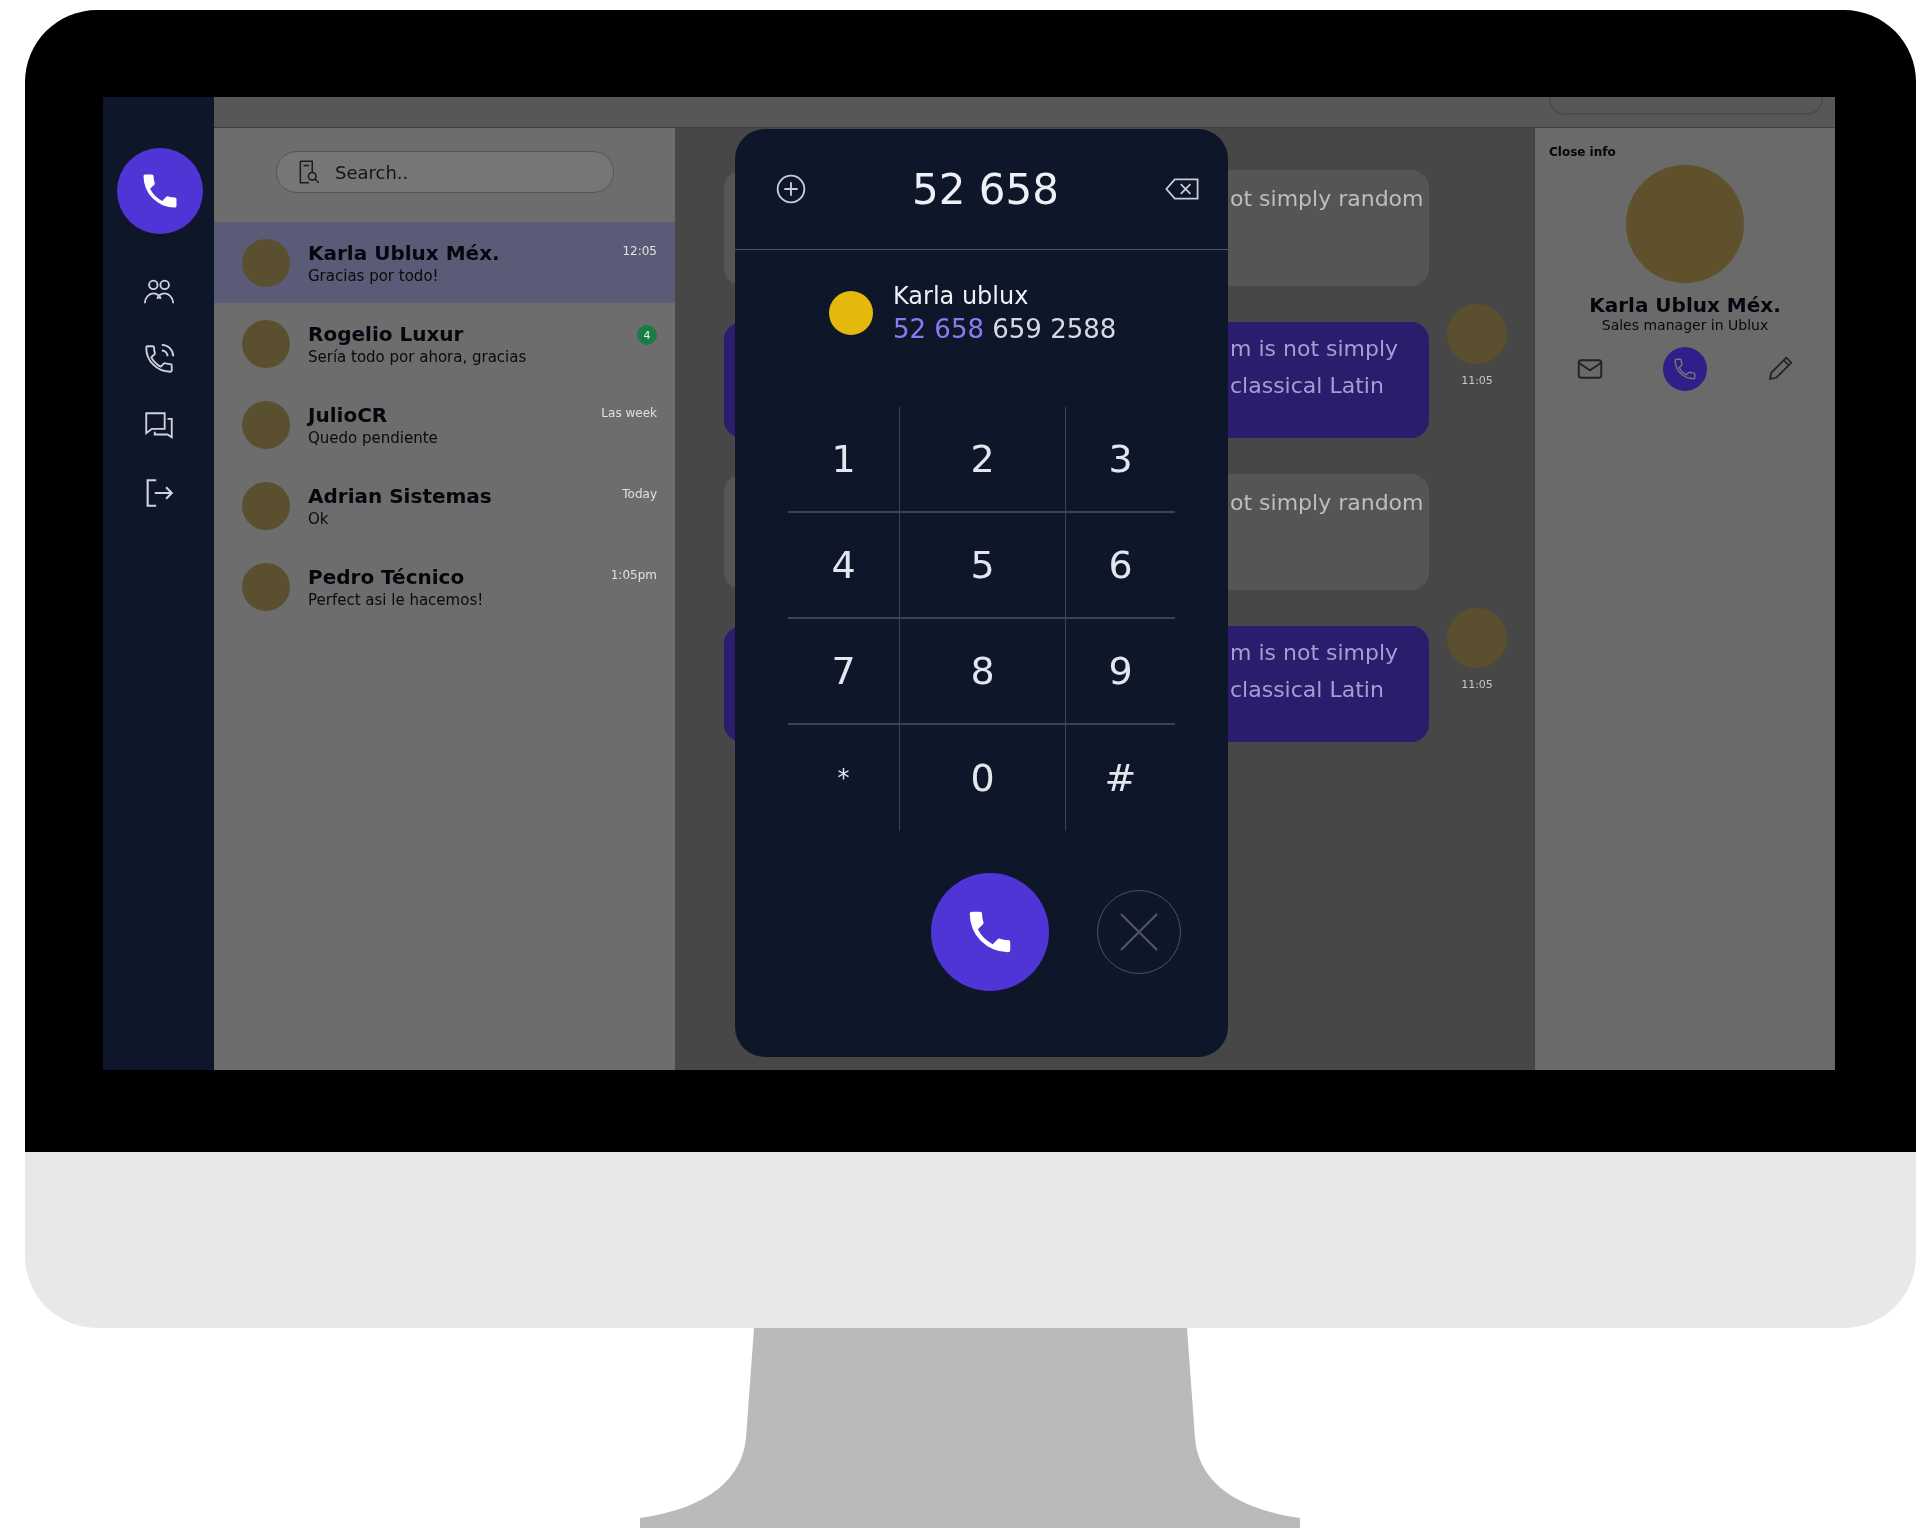 Image resolution: width=1932 pixels, height=1528 pixels. Describe the element at coordinates (985, 189) in the screenshot. I see `dialed-number: 52 658` at that location.